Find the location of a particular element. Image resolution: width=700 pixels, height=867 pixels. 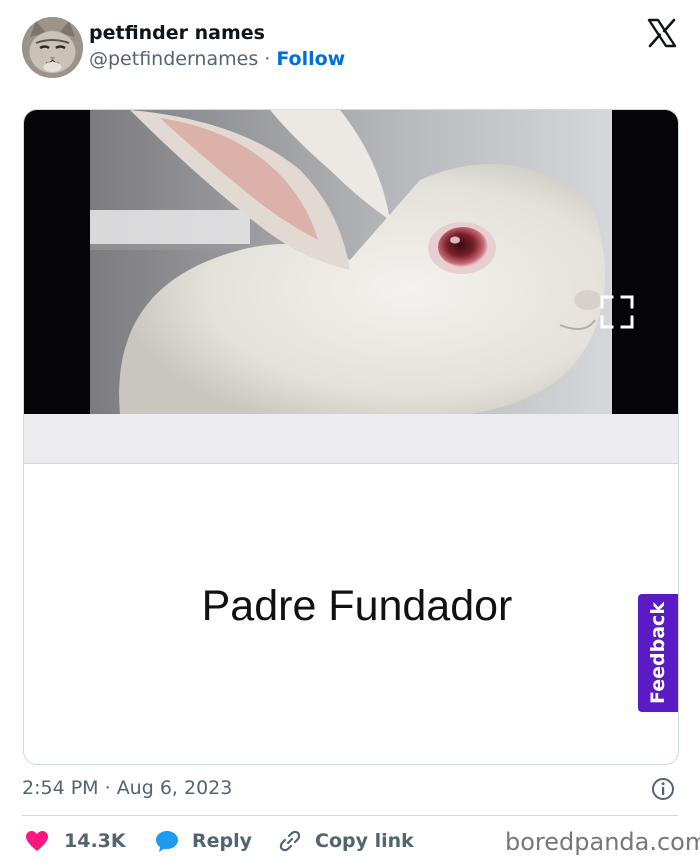

divider is located at coordinates (350, 815).